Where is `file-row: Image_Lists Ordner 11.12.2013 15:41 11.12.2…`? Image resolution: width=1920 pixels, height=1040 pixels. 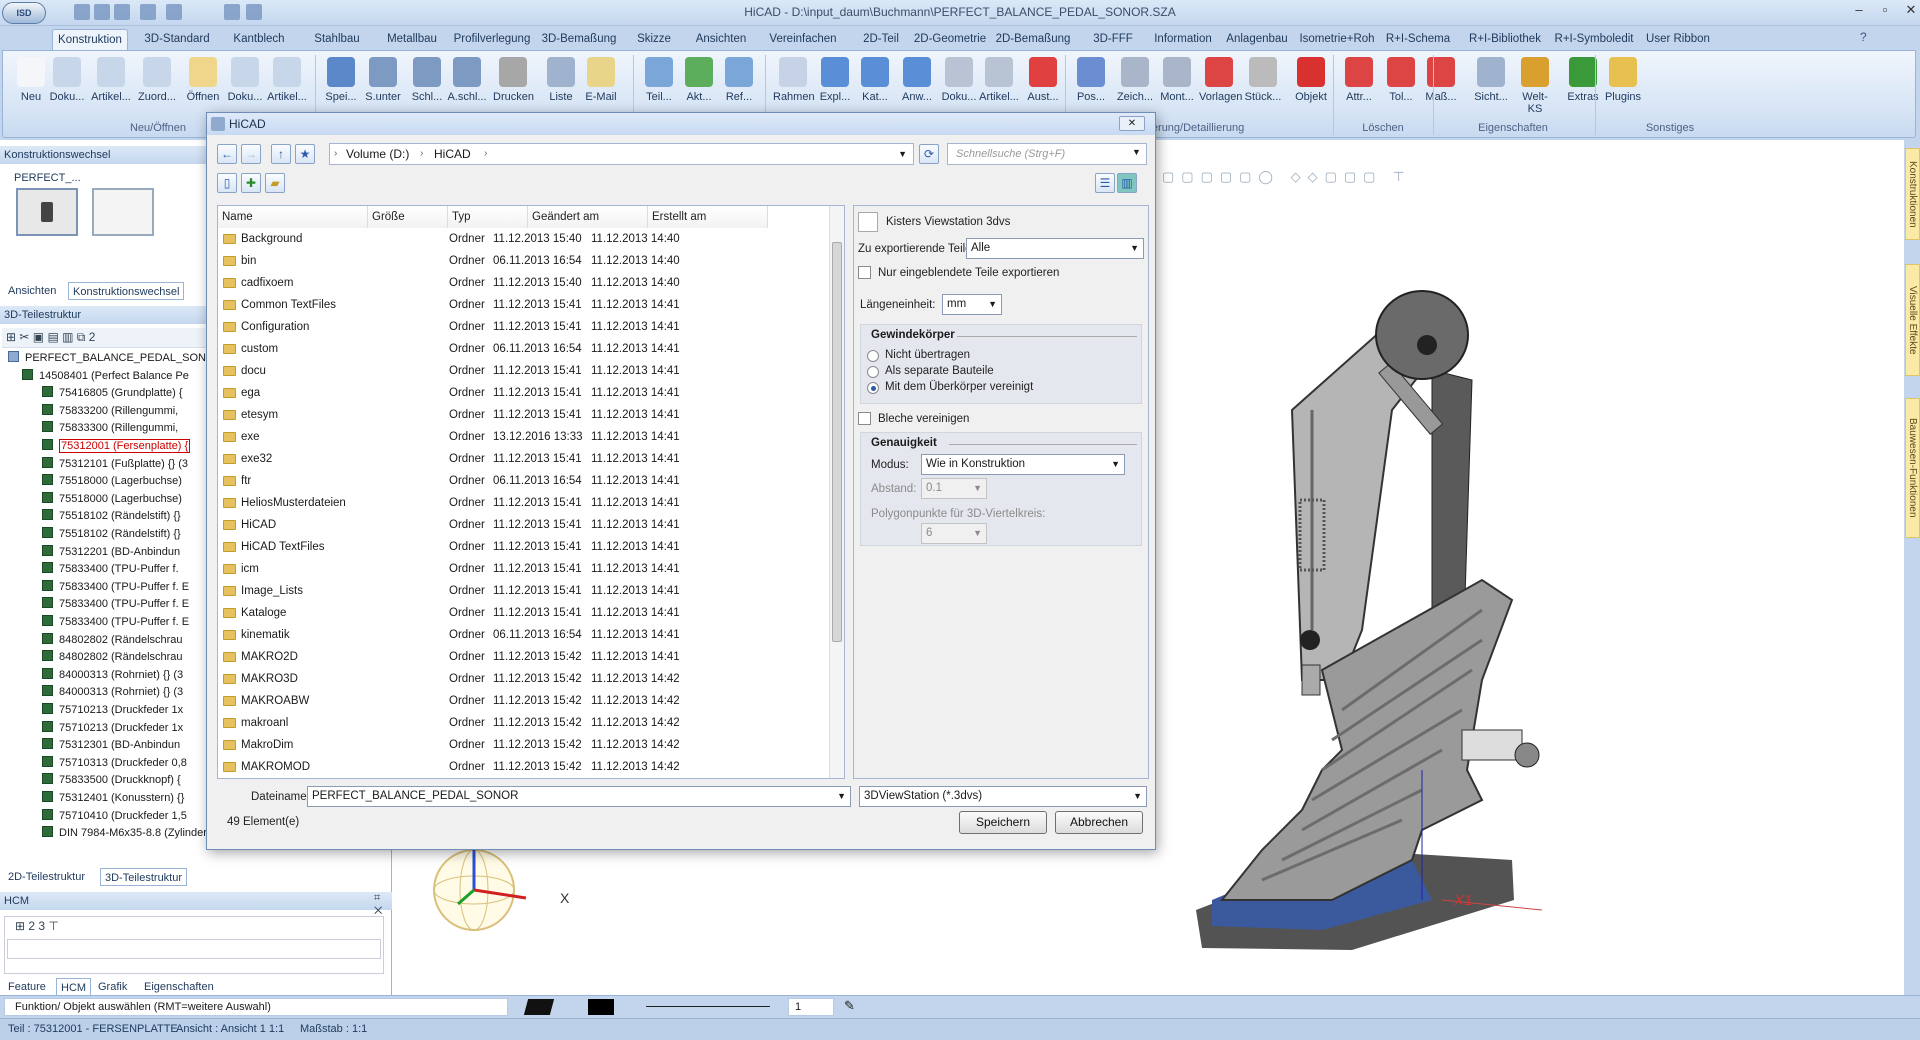
file-row: Image_Lists Ordner 11.12.2013 15:41 11.12.2… is located at coordinates (522, 591).